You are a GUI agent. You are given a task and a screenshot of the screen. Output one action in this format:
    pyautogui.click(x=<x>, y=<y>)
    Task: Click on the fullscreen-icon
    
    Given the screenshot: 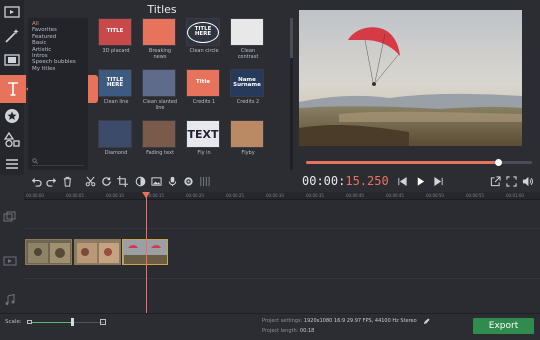 What is the action you would take?
    pyautogui.click(x=511, y=181)
    